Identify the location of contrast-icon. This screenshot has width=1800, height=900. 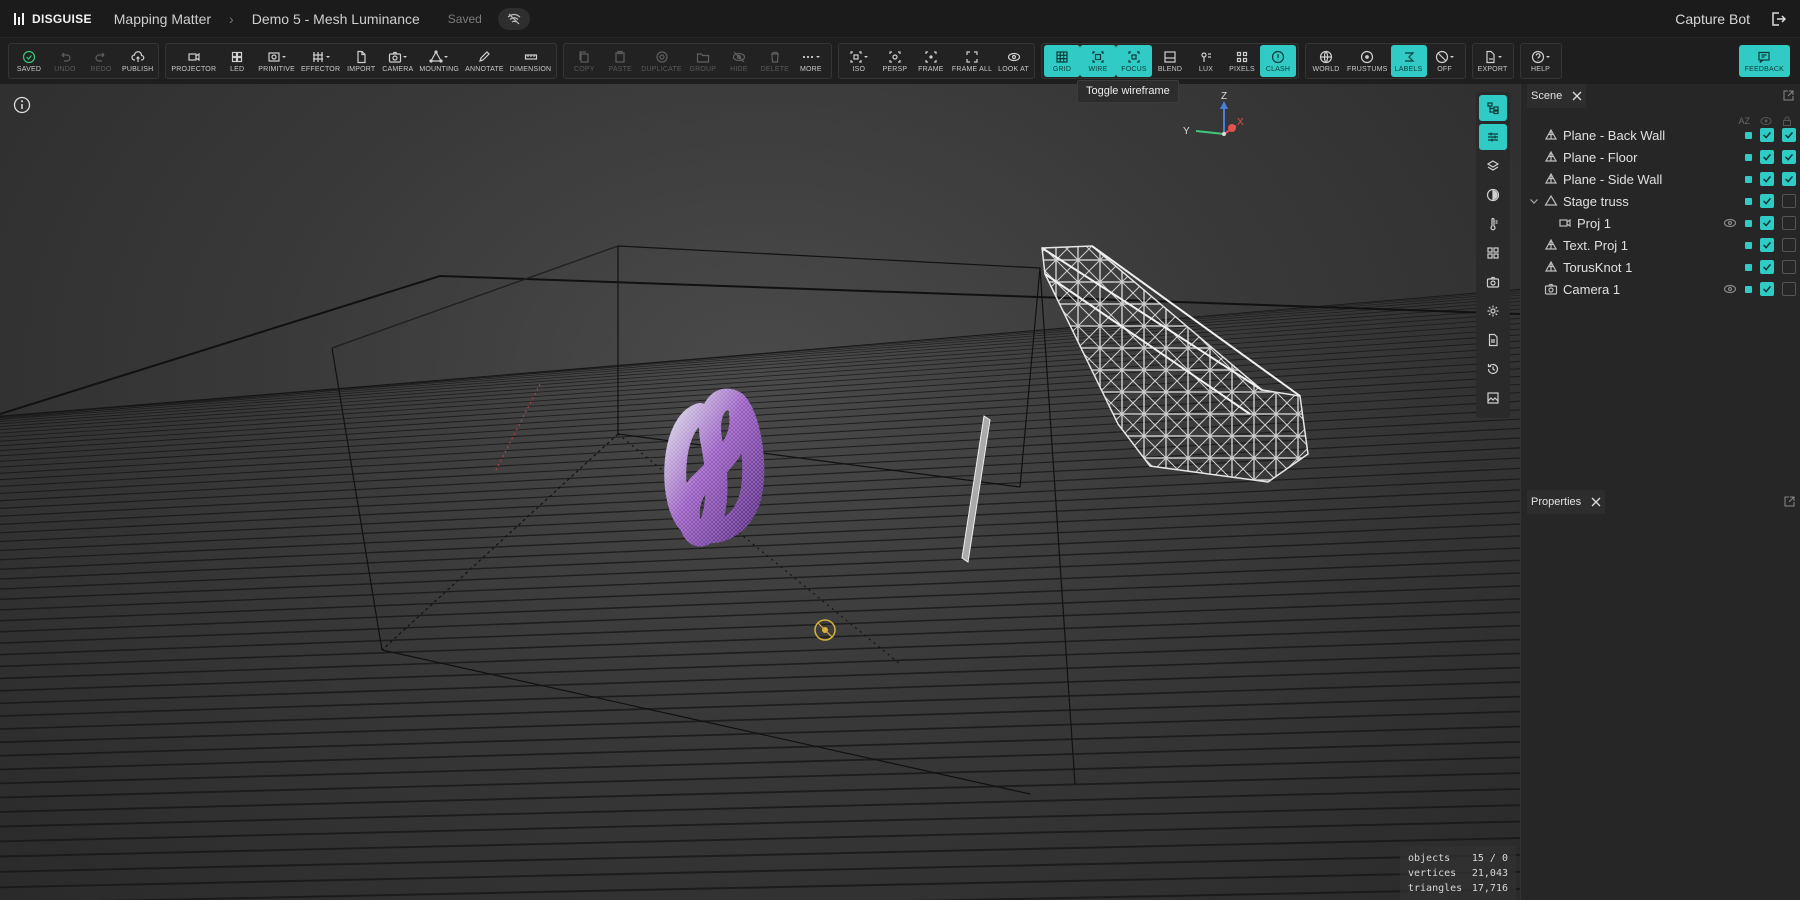
(1493, 195).